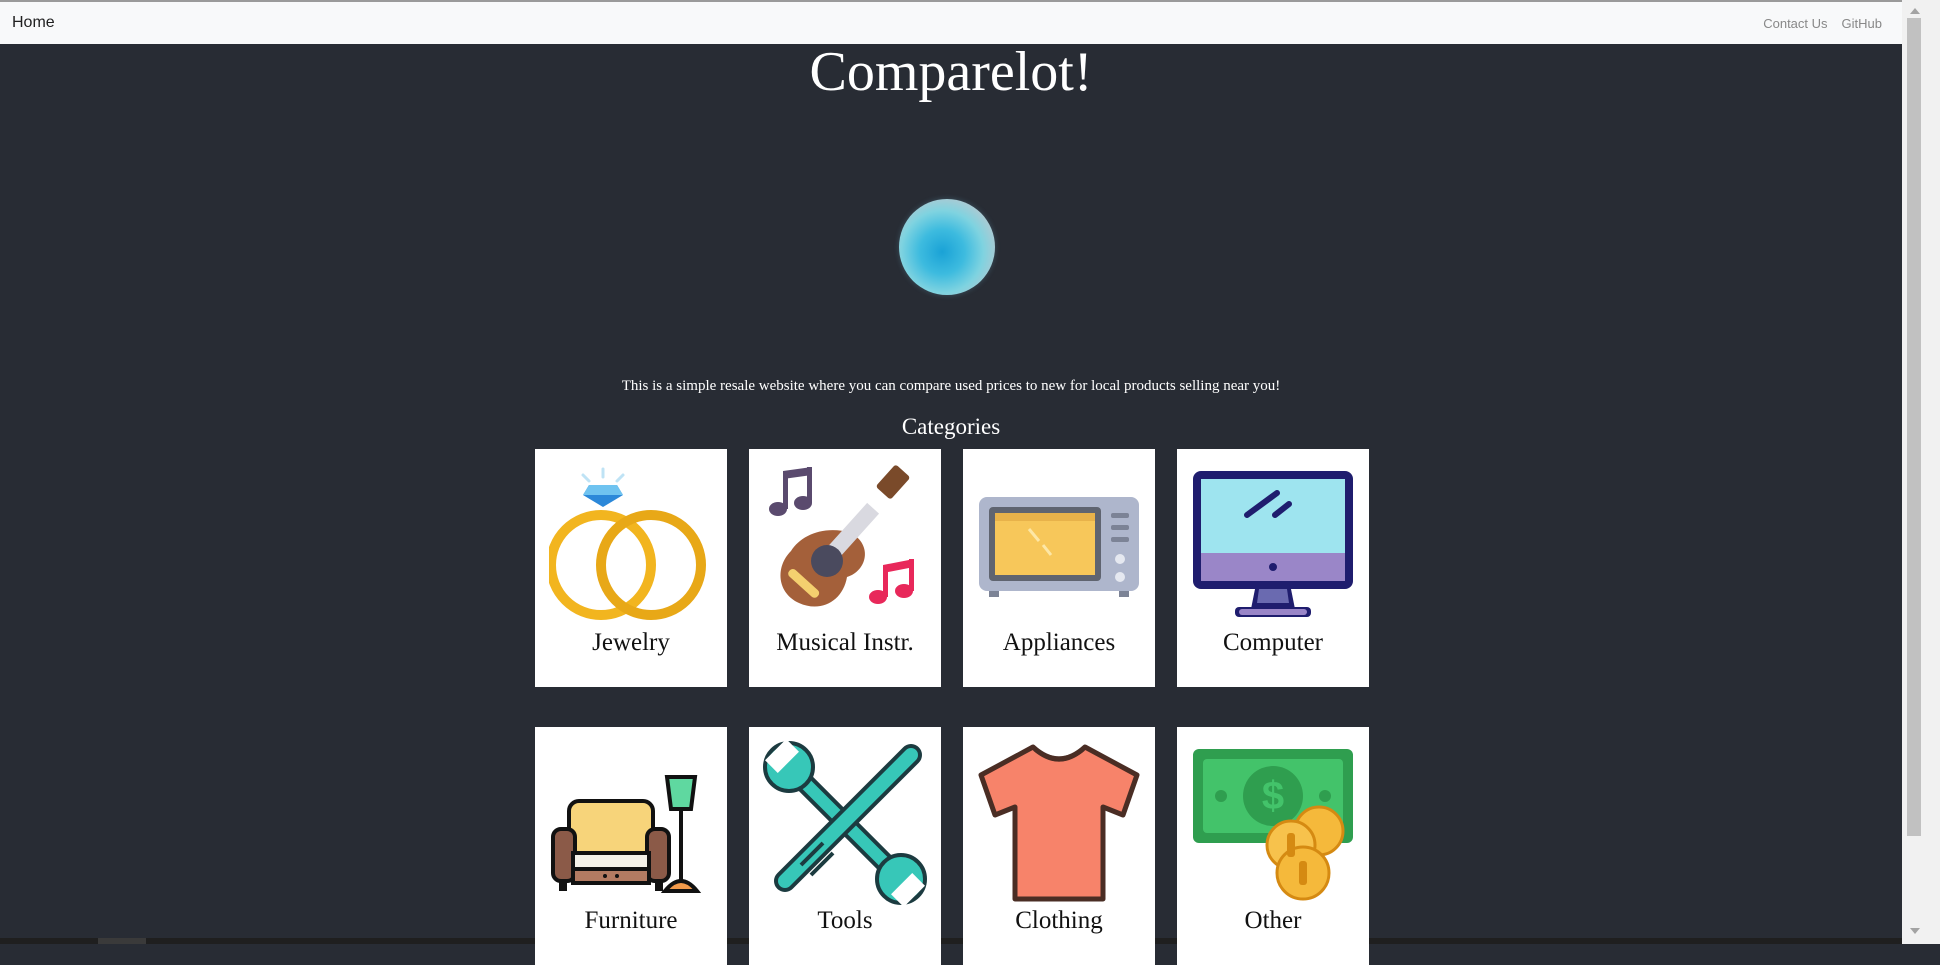 The height and width of the screenshot is (965, 1940). Describe the element at coordinates (1273, 642) in the screenshot. I see `category-label: Computer` at that location.